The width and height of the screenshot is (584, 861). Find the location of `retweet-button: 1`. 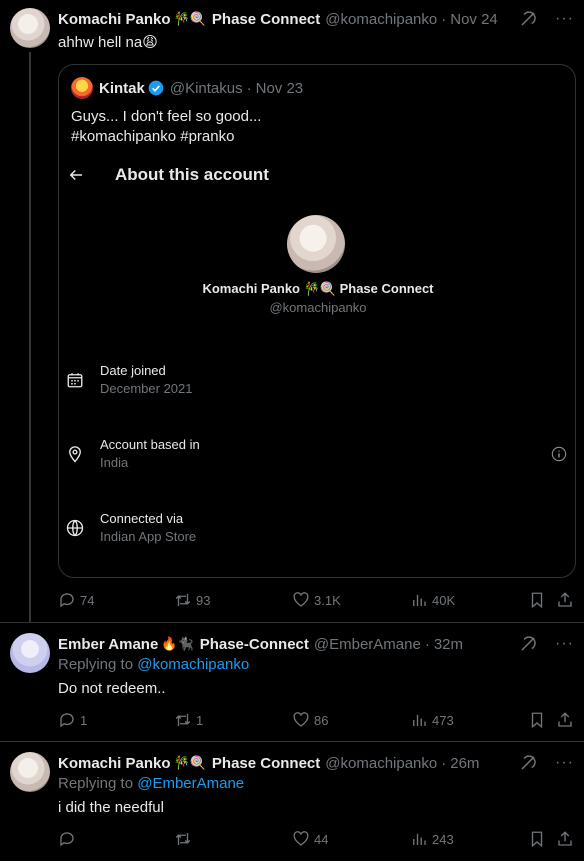

retweet-button: 1 is located at coordinates (188, 720).